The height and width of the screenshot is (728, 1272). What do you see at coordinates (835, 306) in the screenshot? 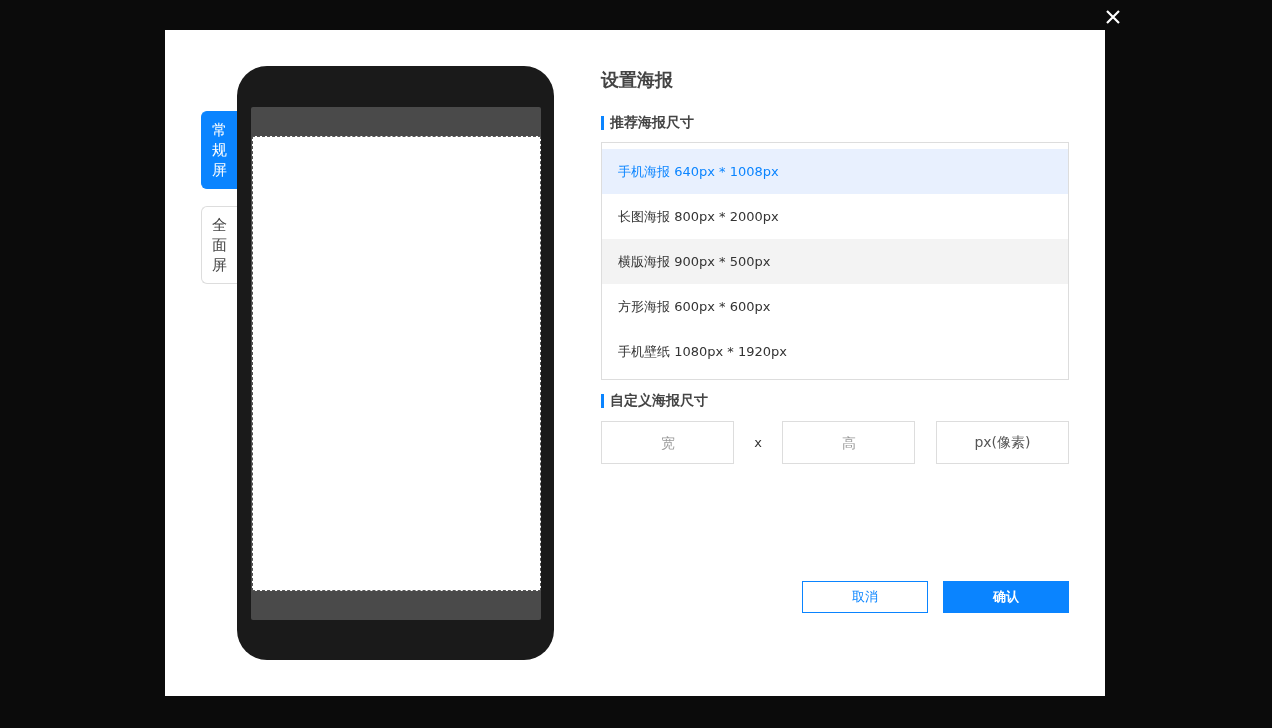
I see `size-option: 方形海报 600px * 600px` at bounding box center [835, 306].